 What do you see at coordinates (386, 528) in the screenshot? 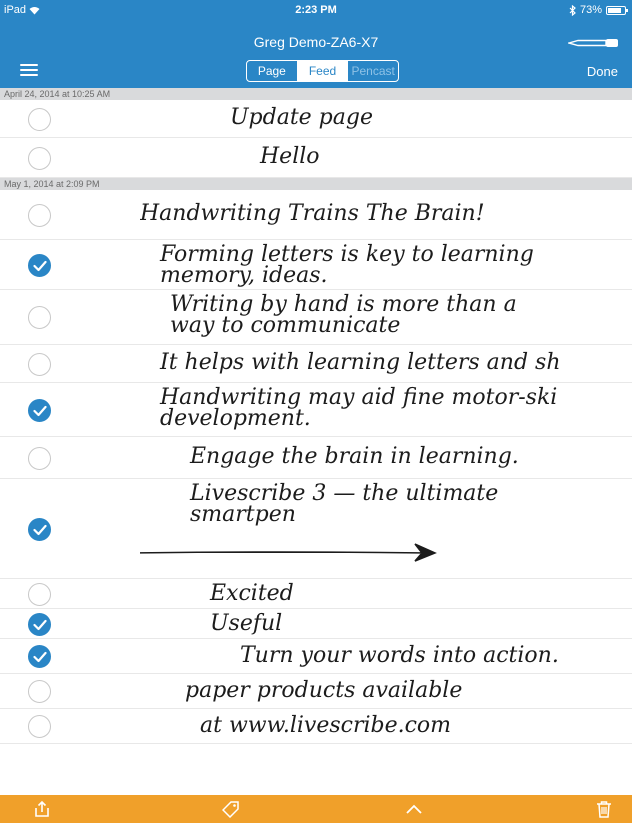
I see `handwriting-note: Livescribe 3 — the ultimate smartpen` at bounding box center [386, 528].